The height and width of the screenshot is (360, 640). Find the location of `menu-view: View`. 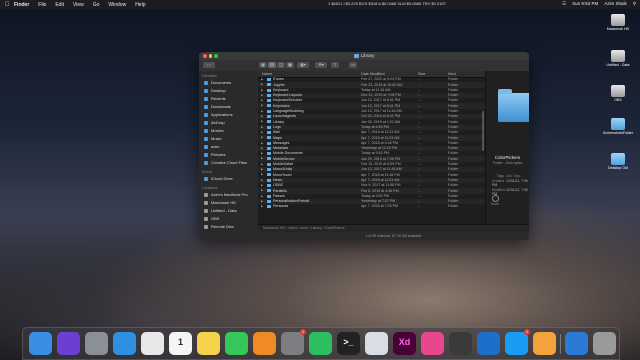

menu-view: View is located at coordinates (78, 5).